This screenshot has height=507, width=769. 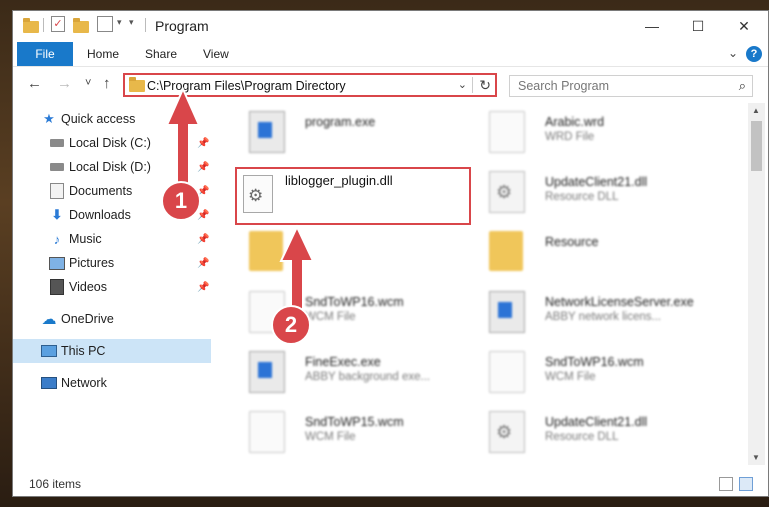 What do you see at coordinates (58, 24) in the screenshot?
I see `properties-icon: ✓` at bounding box center [58, 24].